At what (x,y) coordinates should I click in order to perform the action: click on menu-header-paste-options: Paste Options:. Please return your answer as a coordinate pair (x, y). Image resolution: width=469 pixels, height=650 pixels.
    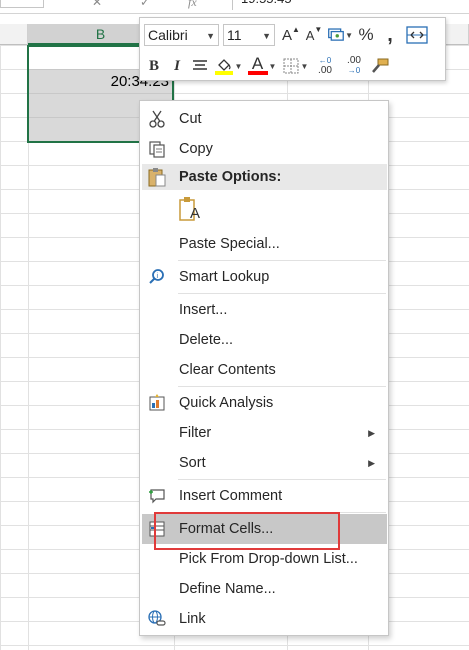
    Looking at the image, I should click on (264, 177).